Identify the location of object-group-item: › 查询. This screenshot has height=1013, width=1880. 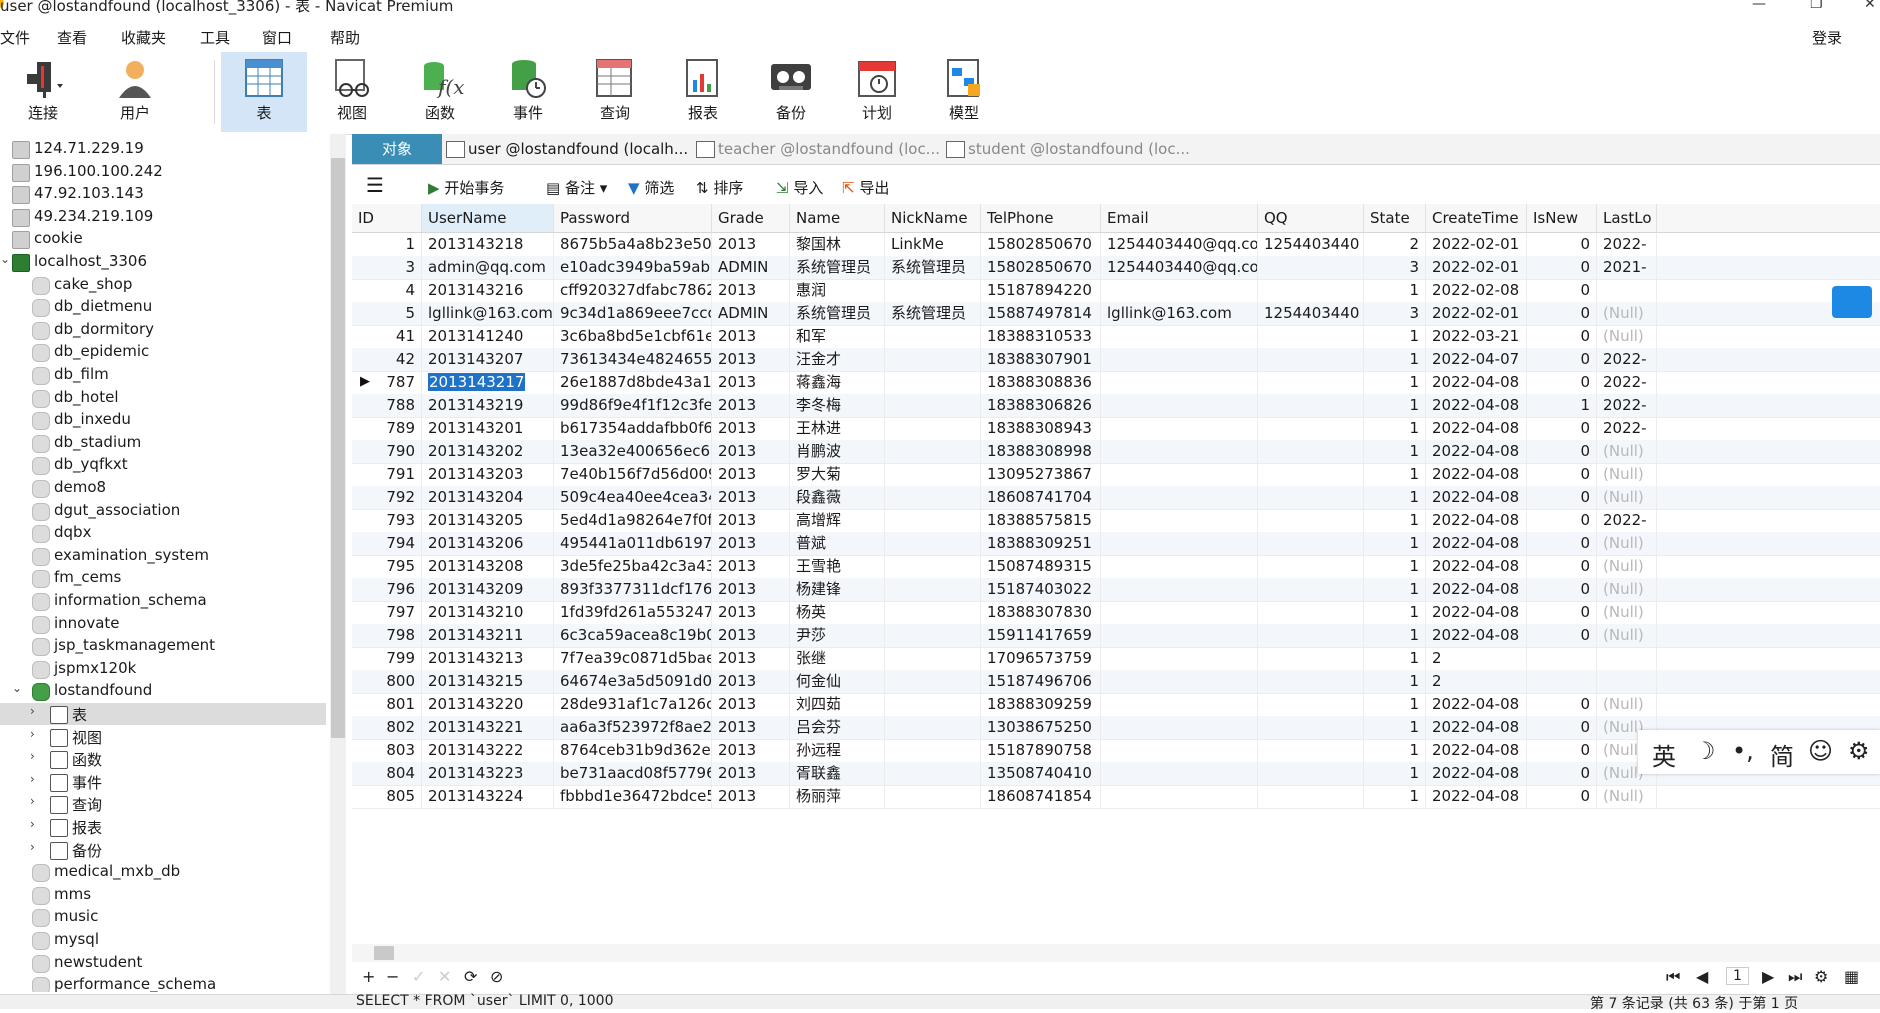
(163, 804).